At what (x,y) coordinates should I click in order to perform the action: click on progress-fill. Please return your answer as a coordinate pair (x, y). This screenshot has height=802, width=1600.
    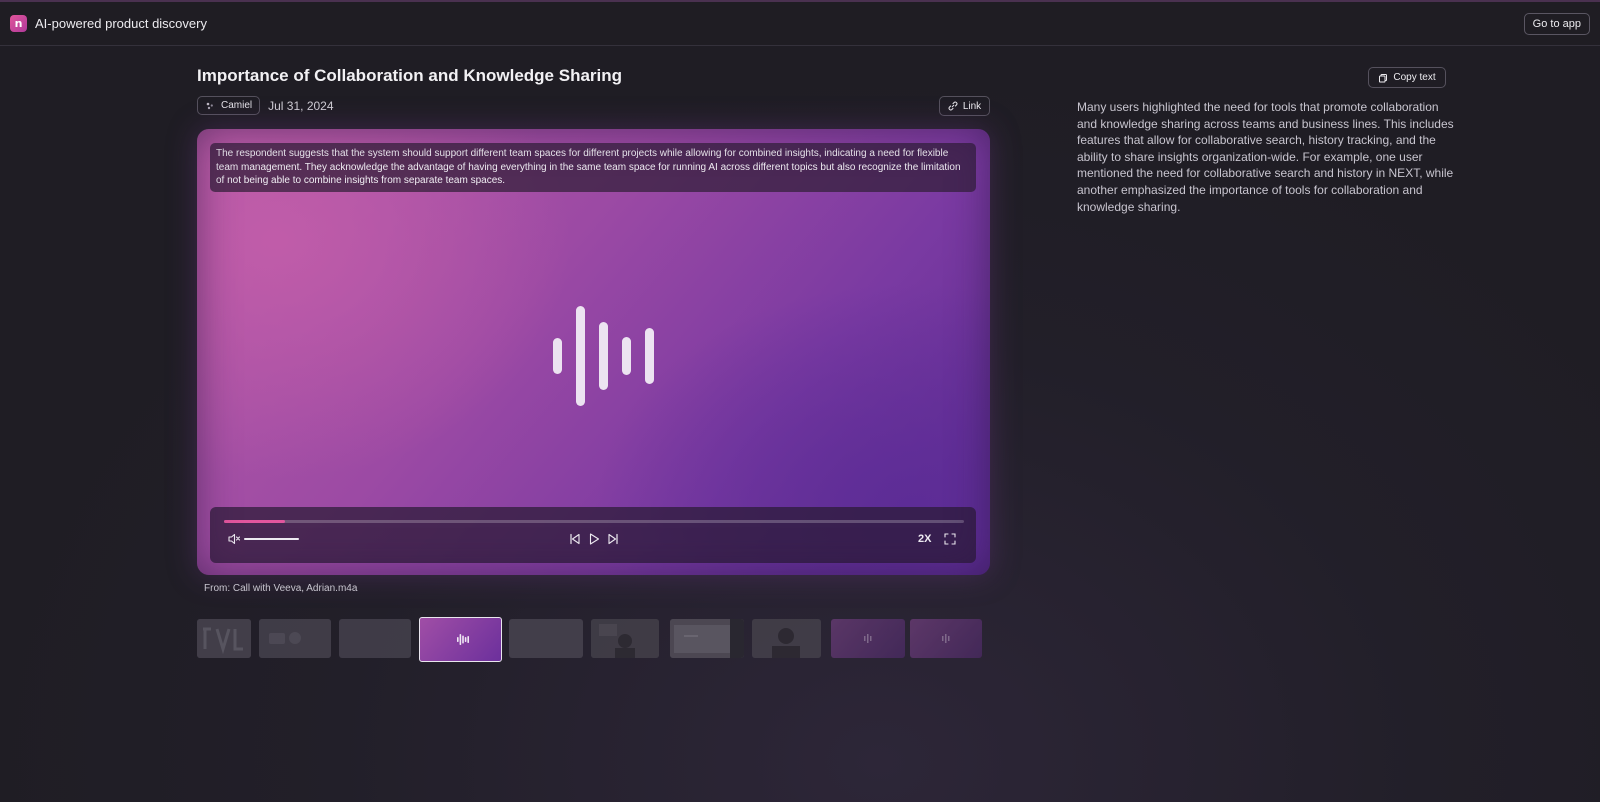
    Looking at the image, I should click on (255, 521).